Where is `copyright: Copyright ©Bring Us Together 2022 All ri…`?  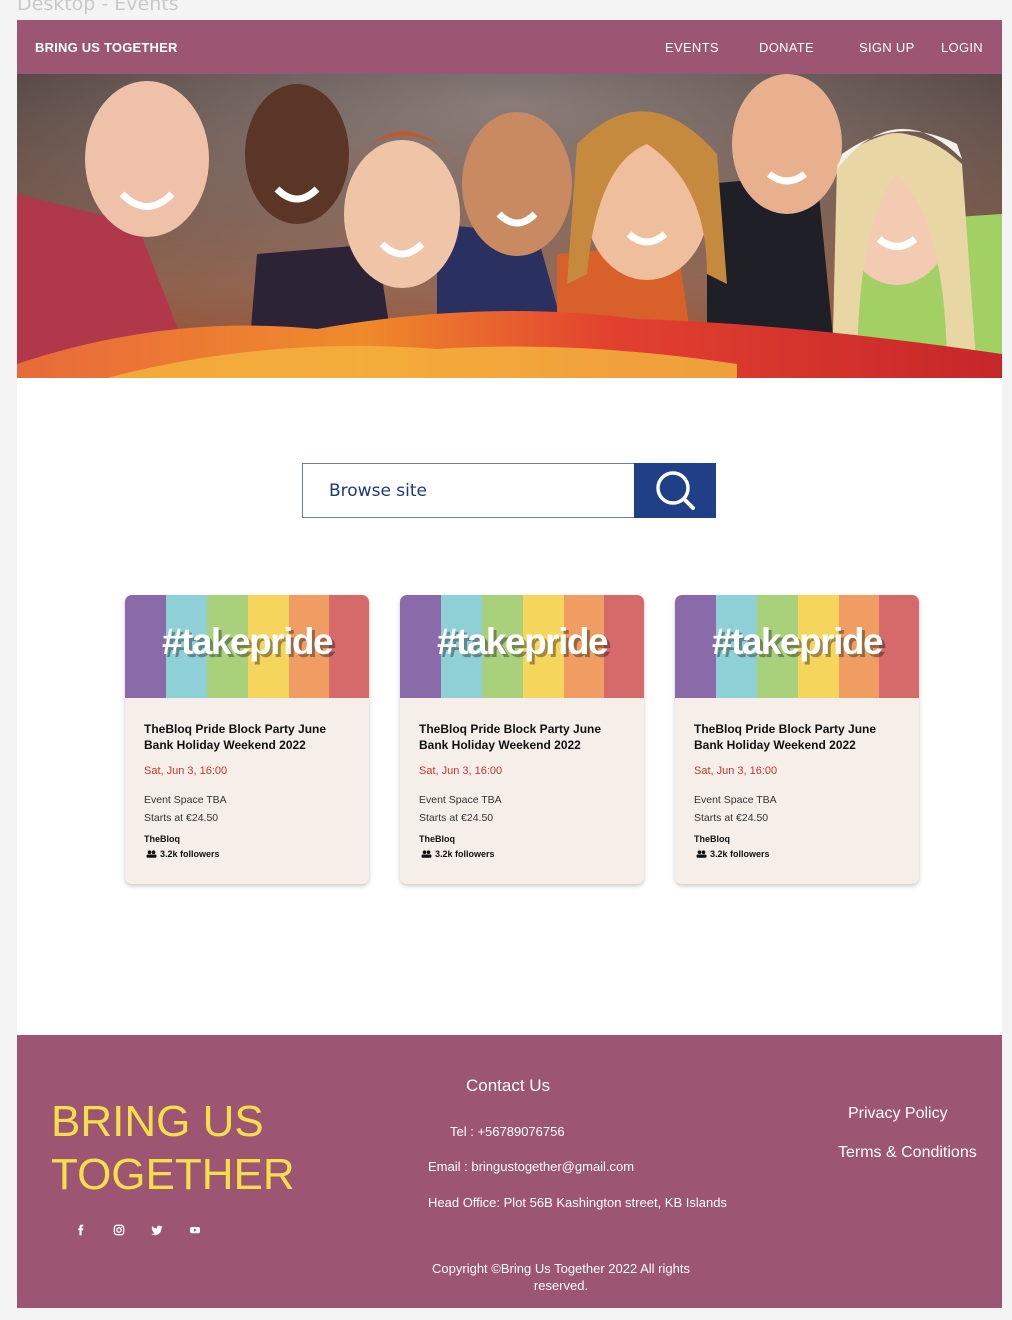
copyright: Copyright ©Bring Us Together 2022 All ri… is located at coordinates (561, 1277).